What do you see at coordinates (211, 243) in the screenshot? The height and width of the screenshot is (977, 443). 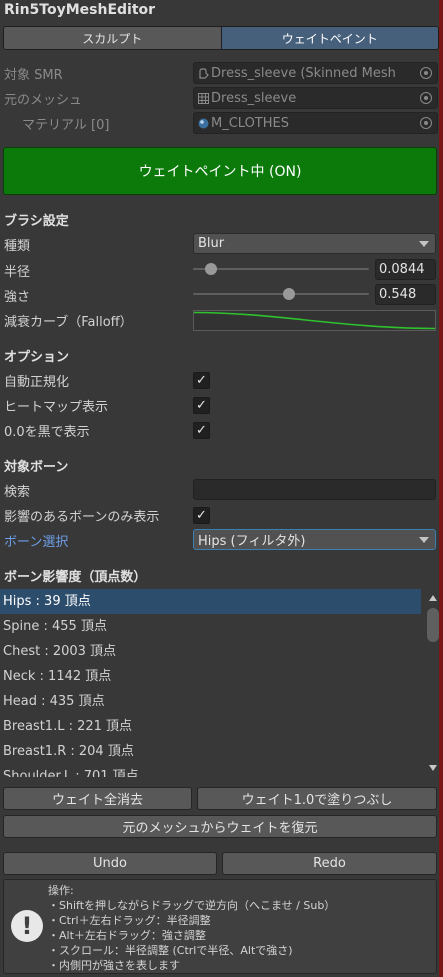 I see `brush-type-value: Blur` at bounding box center [211, 243].